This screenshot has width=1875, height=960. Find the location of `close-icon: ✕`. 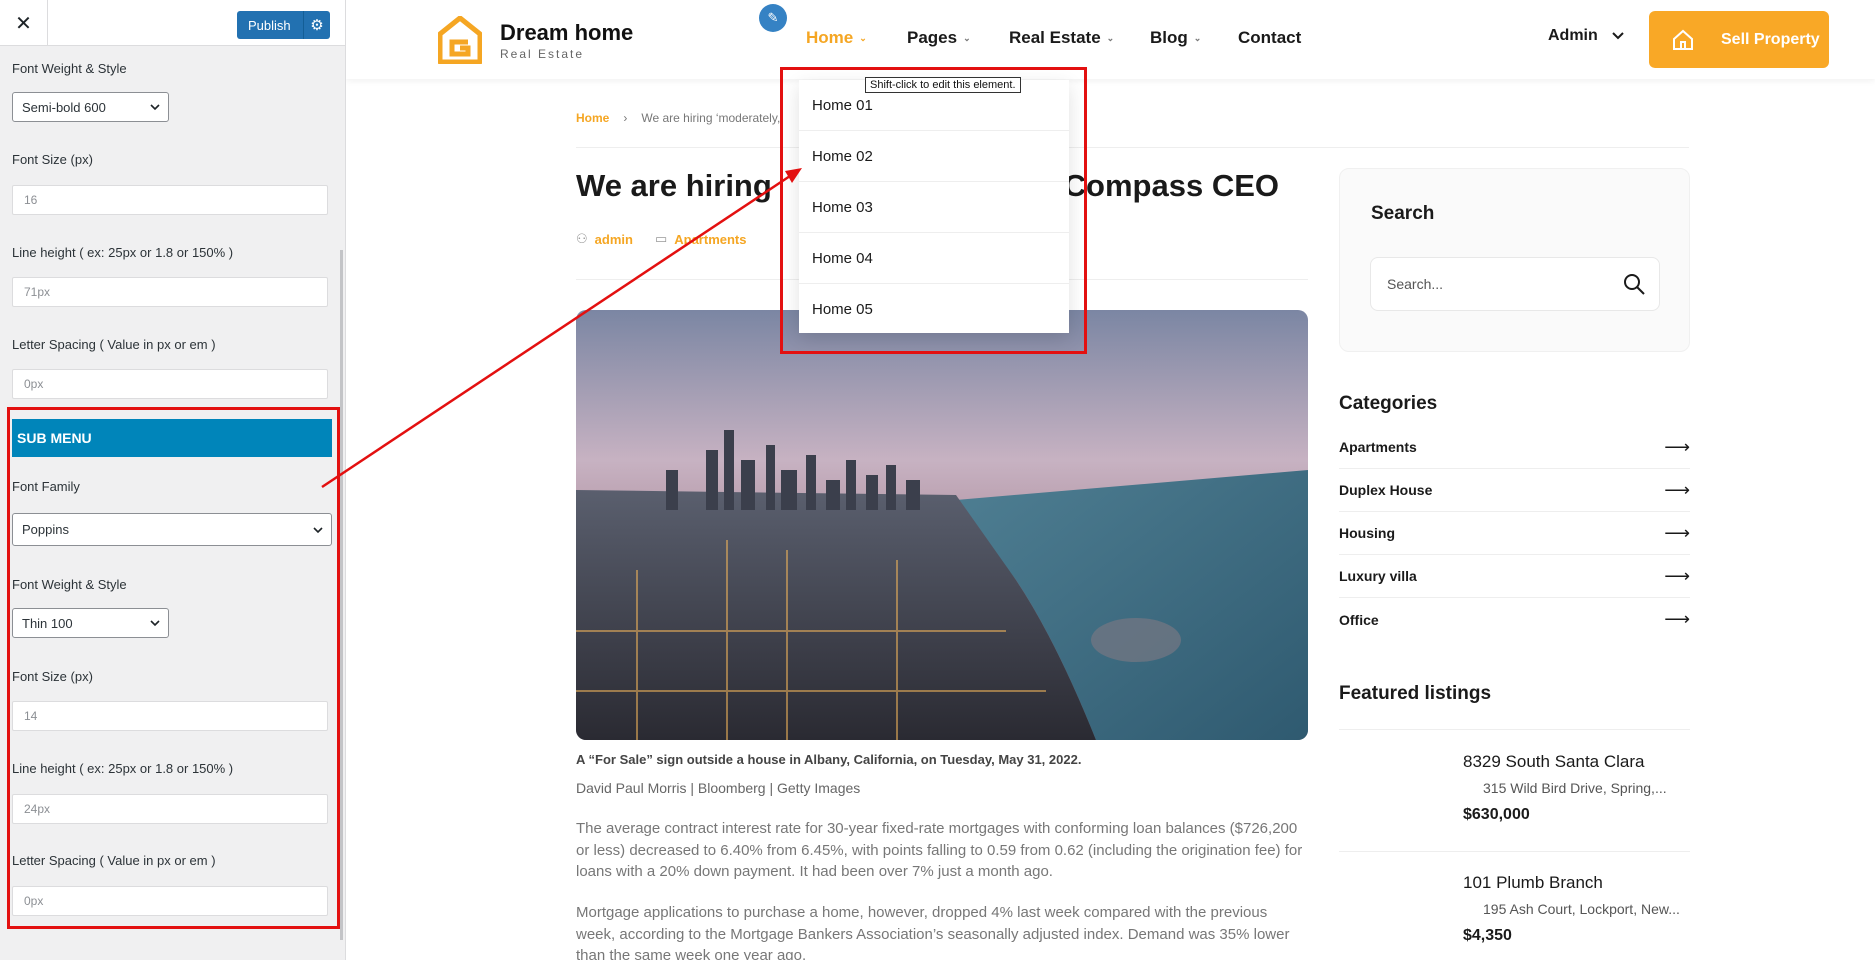

close-icon: ✕ is located at coordinates (24, 23).